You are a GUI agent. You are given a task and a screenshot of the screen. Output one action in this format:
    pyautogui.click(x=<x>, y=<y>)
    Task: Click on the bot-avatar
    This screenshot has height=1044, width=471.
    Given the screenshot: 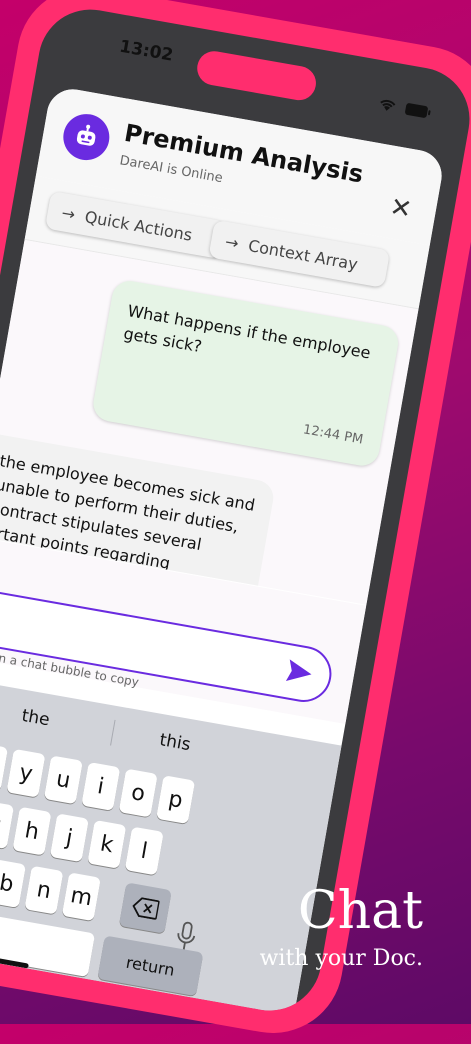 What is the action you would take?
    pyautogui.click(x=86, y=137)
    